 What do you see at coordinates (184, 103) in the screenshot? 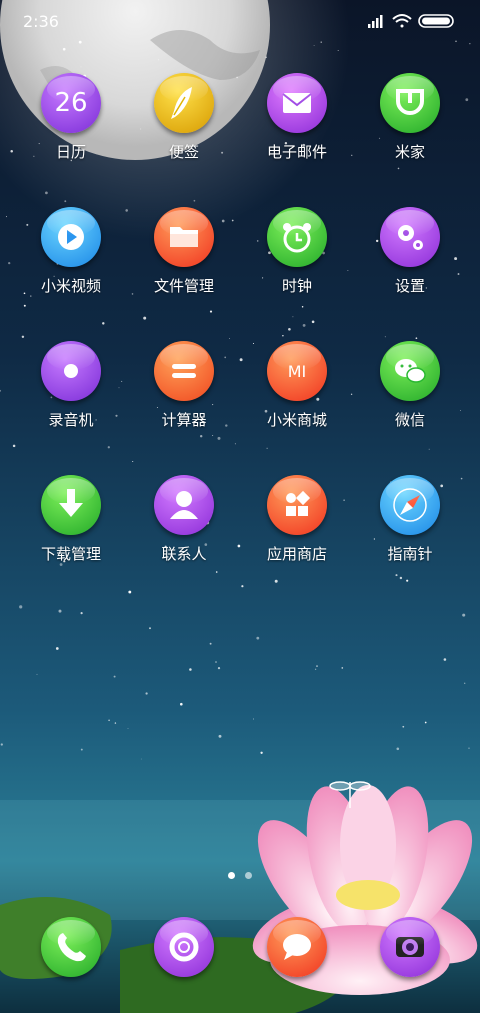
I see `notes-icon` at bounding box center [184, 103].